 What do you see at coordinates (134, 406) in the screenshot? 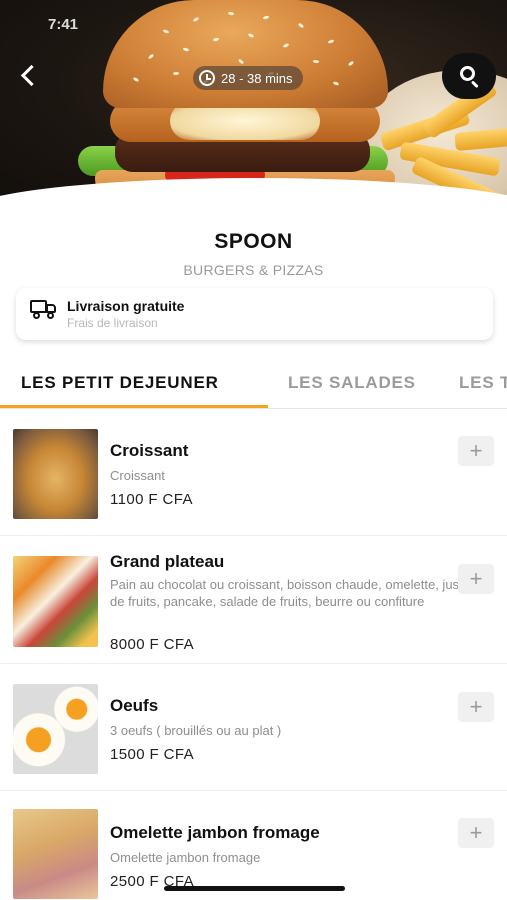
I see `active-tab-indicator` at bounding box center [134, 406].